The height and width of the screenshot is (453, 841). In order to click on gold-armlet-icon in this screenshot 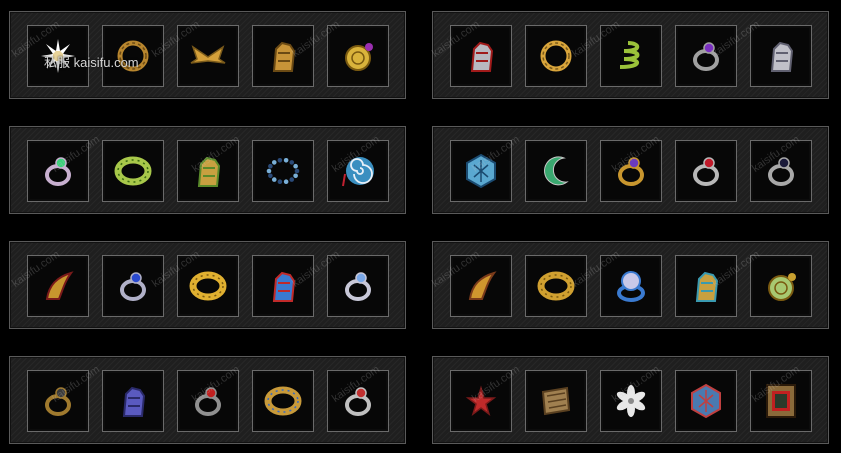, I will do `click(209, 171)`.